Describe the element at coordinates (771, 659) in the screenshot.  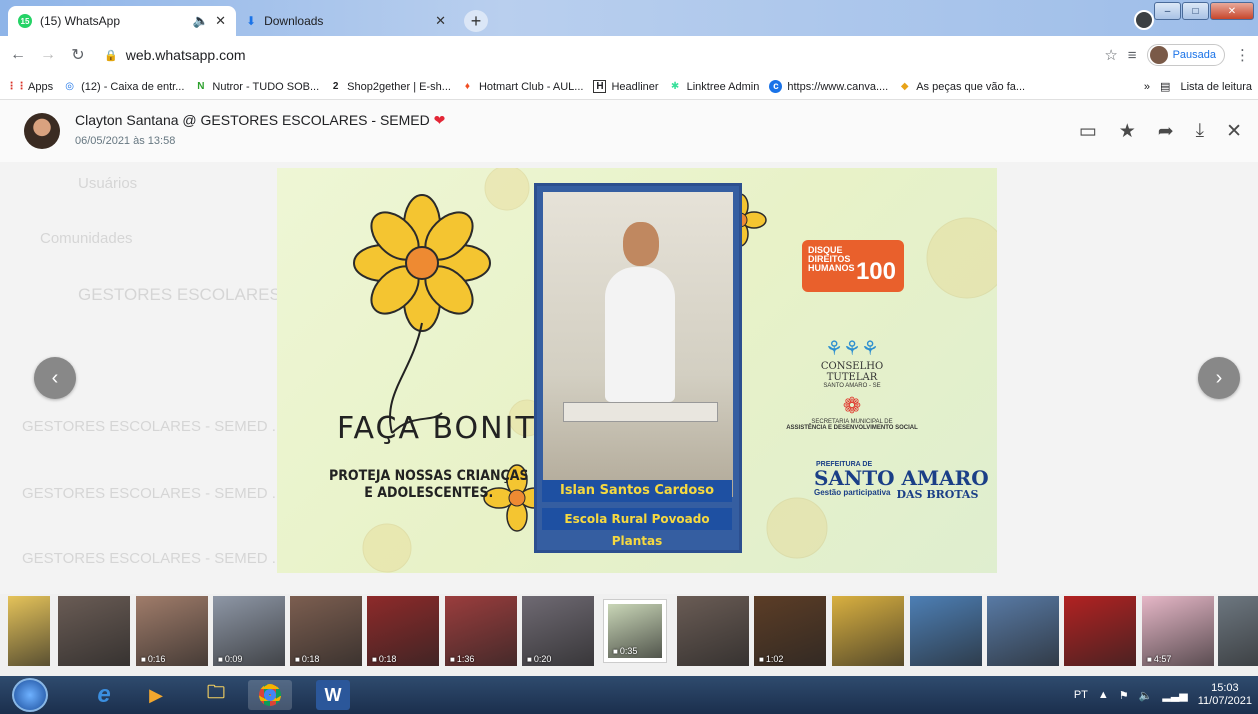
I see `video-duration: 1:02` at that location.